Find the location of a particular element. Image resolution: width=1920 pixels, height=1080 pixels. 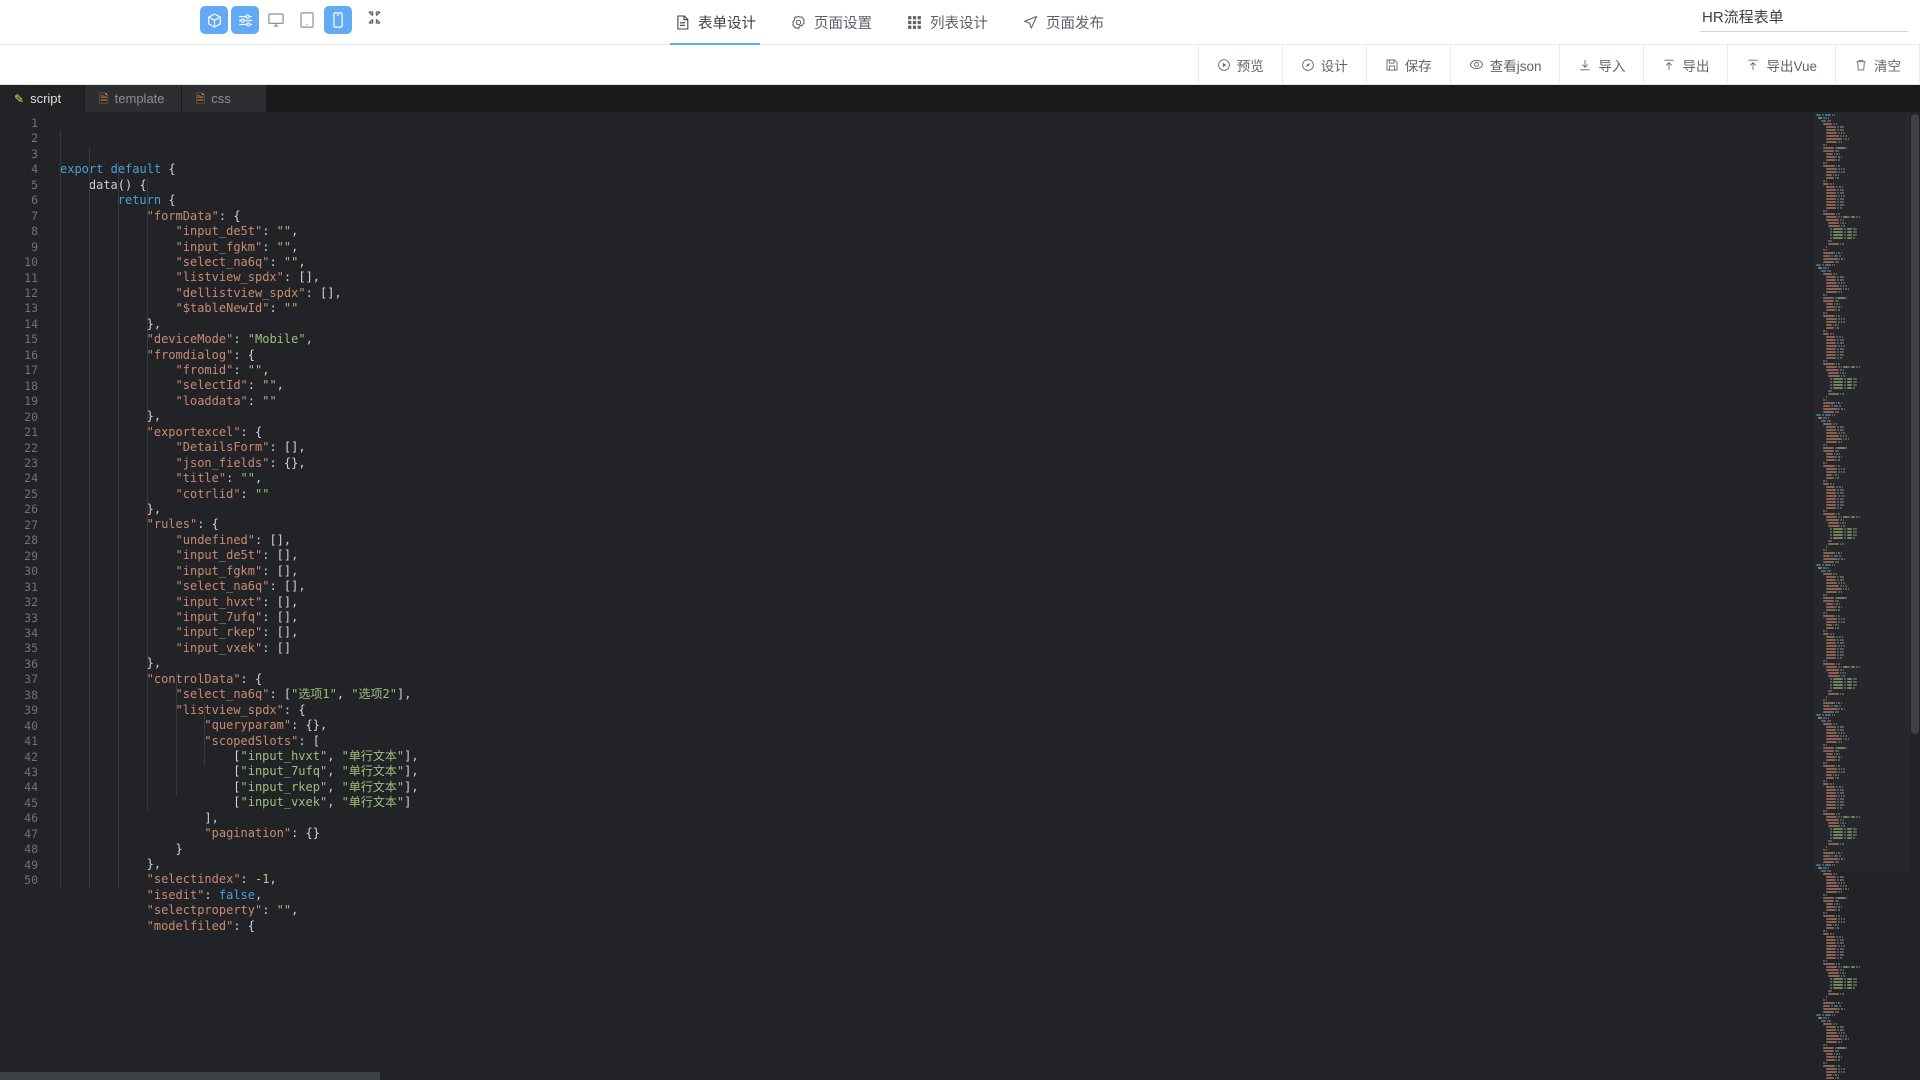

collapse-arrows-icon is located at coordinates (374, 20).